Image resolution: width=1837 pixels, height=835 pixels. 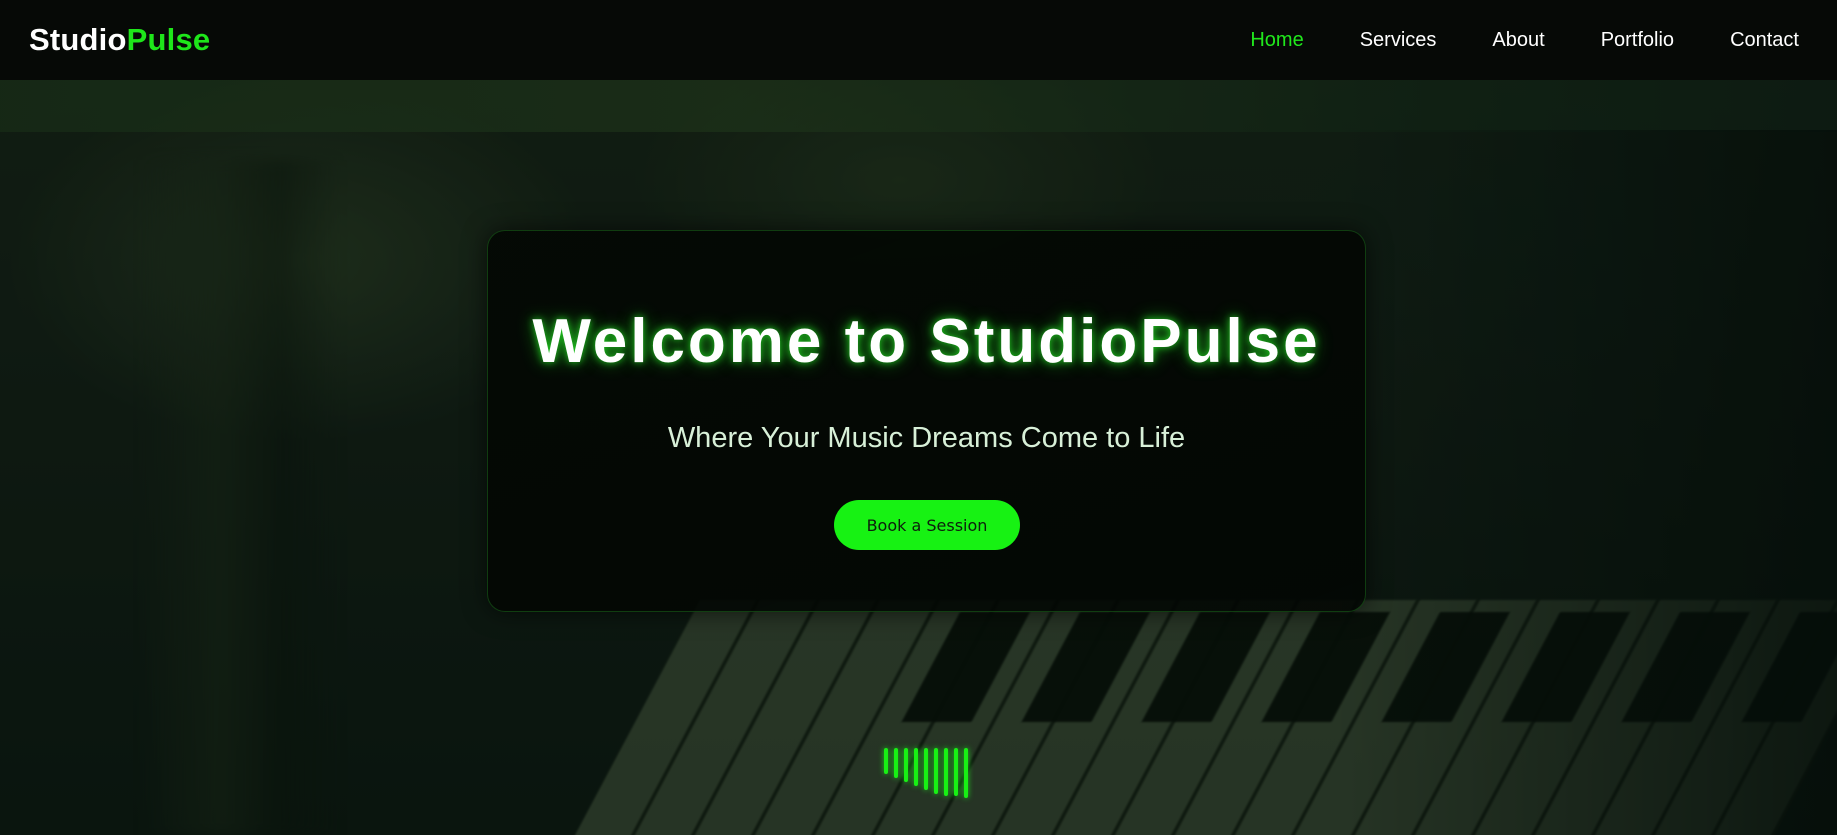 I want to click on nav-link-services: Services, so click(x=1398, y=40).